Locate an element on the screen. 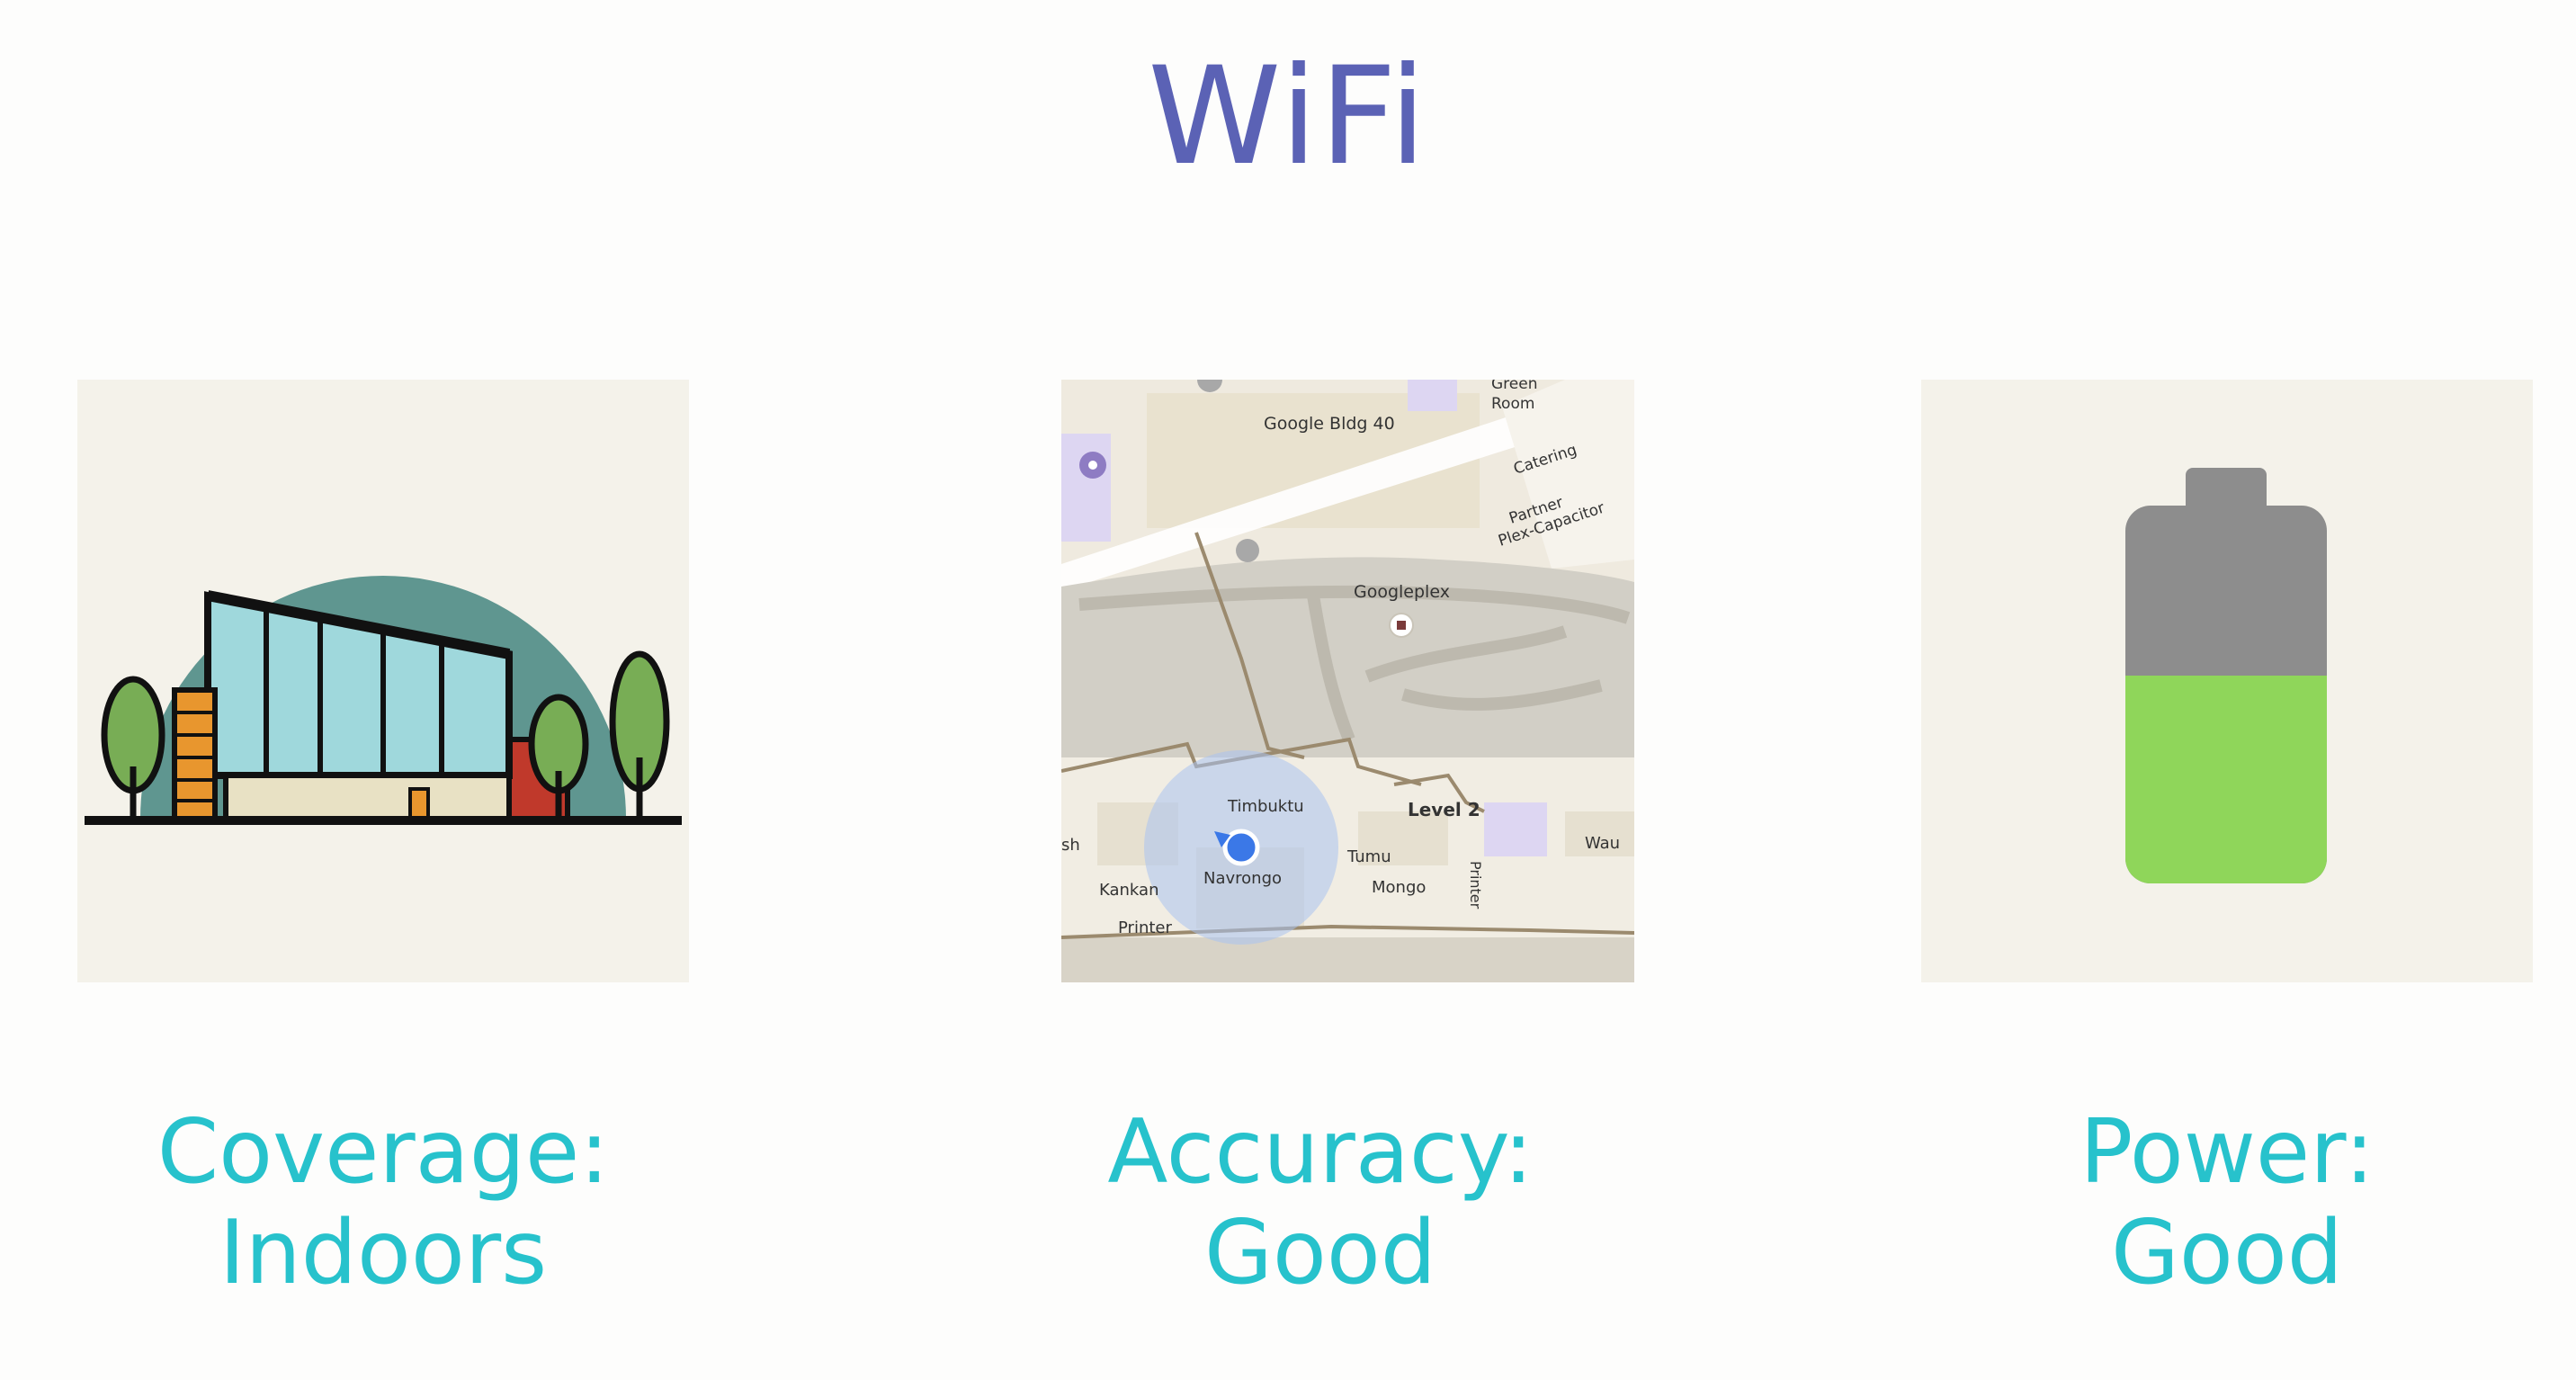 The image size is (2576, 1380). map-label-navrongo: Navrongo is located at coordinates (1242, 879).